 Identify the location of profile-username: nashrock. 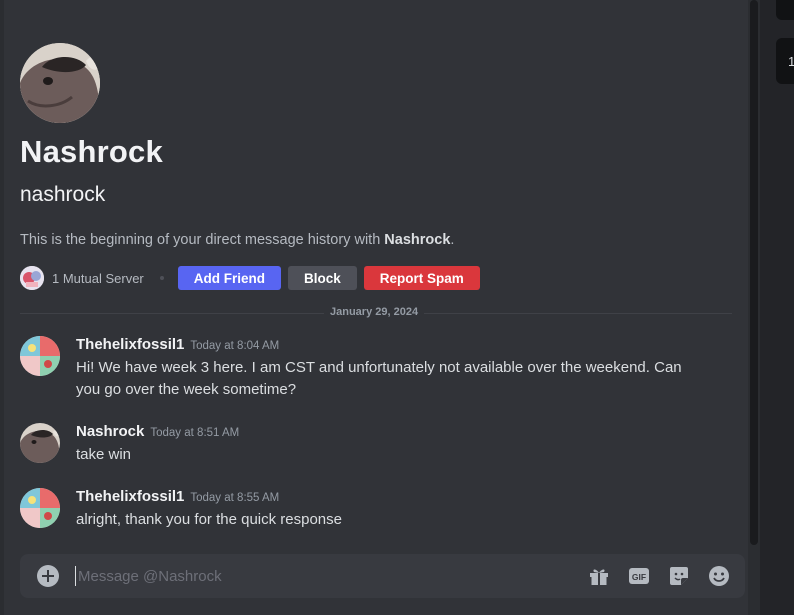
(63, 194).